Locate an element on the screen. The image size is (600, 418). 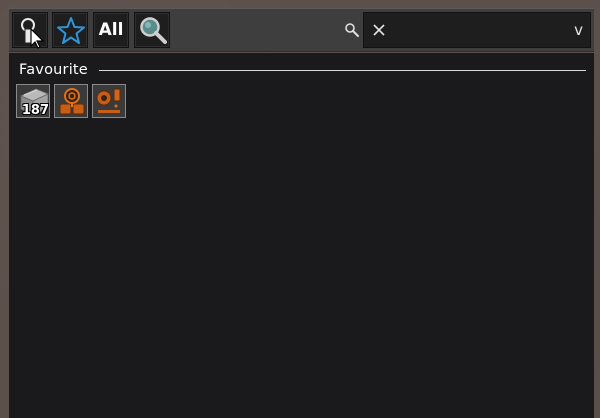
star-icon is located at coordinates (71, 30).